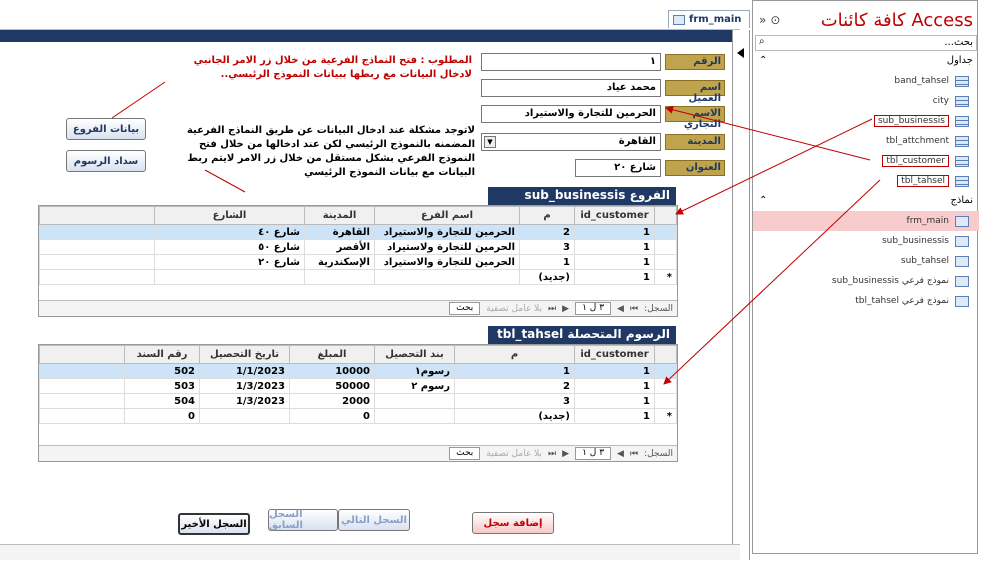 The height and width of the screenshot is (561, 1000). I want to click on collapse-pane-icon: », so click(762, 20).